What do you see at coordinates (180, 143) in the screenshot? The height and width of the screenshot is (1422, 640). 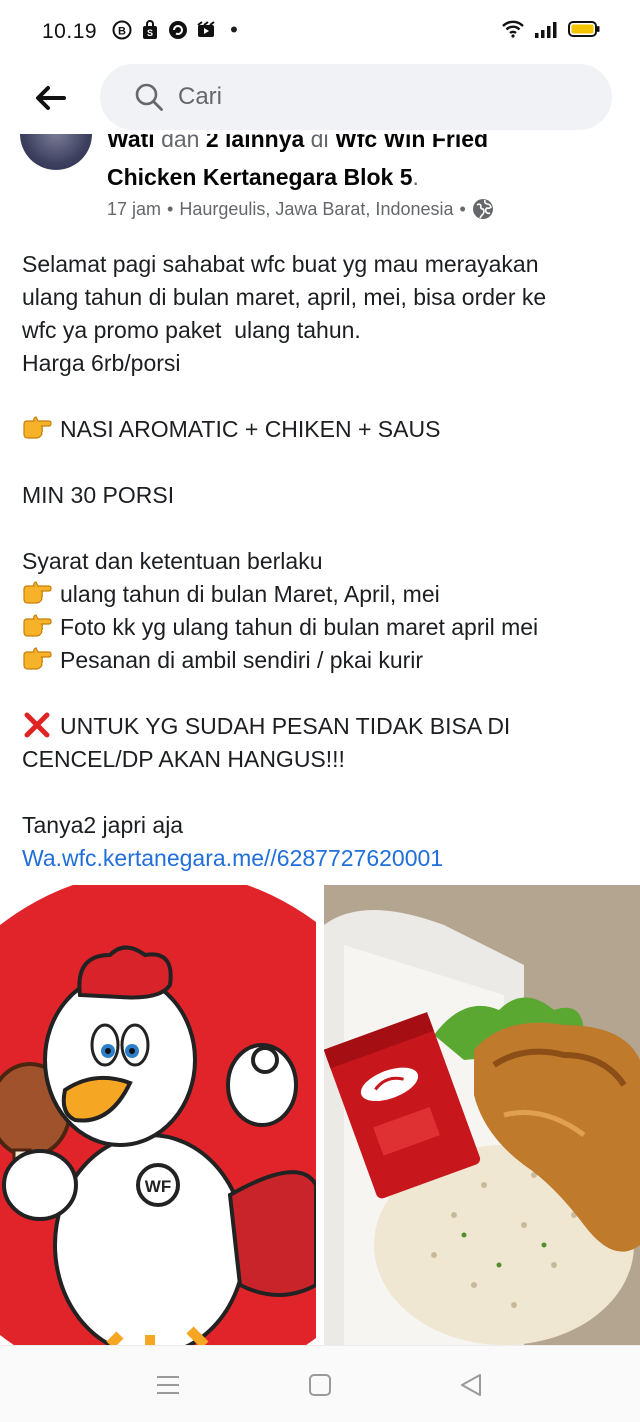 I see `title-conjunction: dan` at bounding box center [180, 143].